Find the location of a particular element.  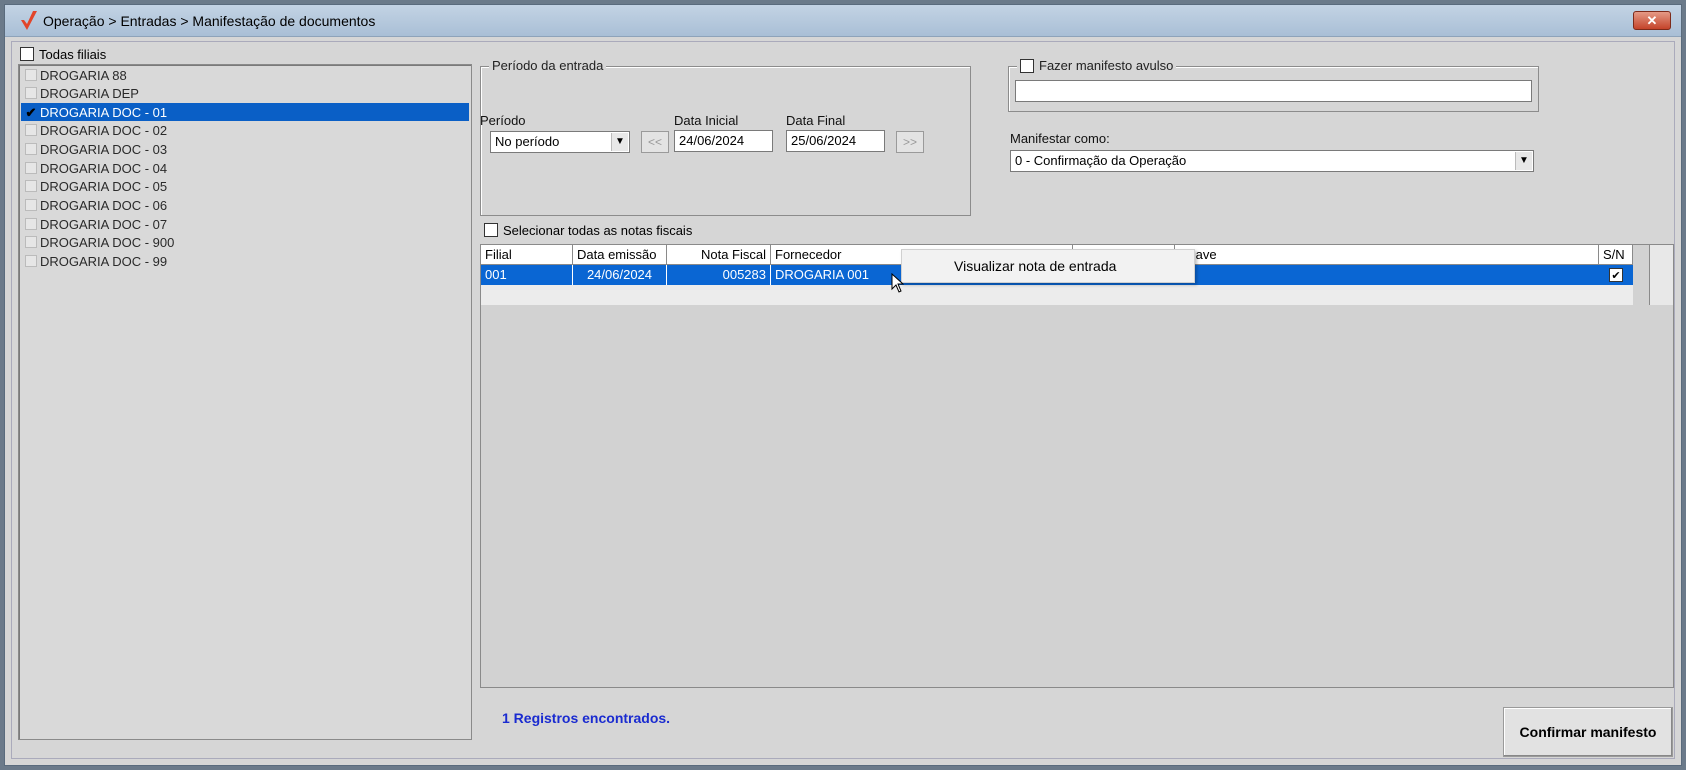

app-logo-icon is located at coordinates (29, 20).